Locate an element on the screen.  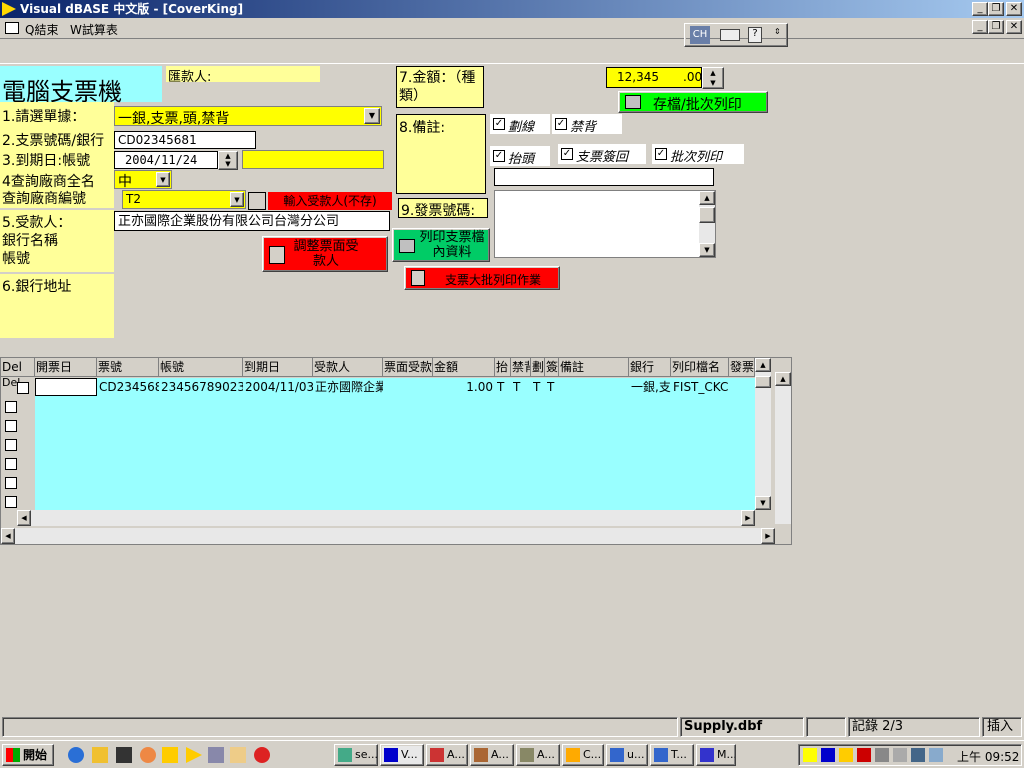
check-number-field: CD02345681 is located at coordinates (185, 140).